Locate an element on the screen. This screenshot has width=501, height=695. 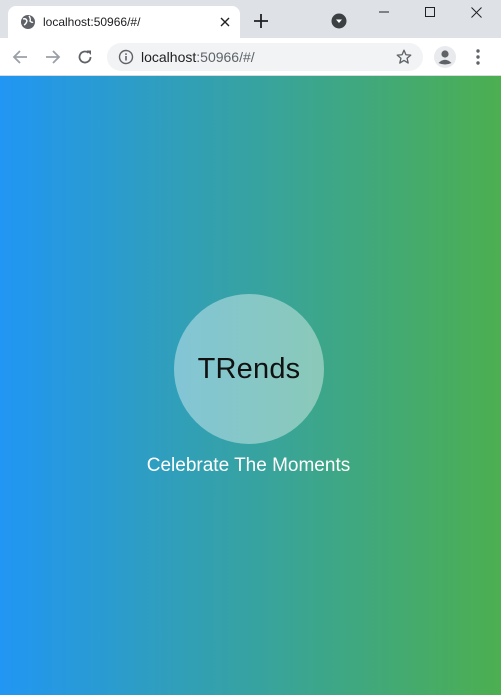
globe-icon is located at coordinates (28, 22).